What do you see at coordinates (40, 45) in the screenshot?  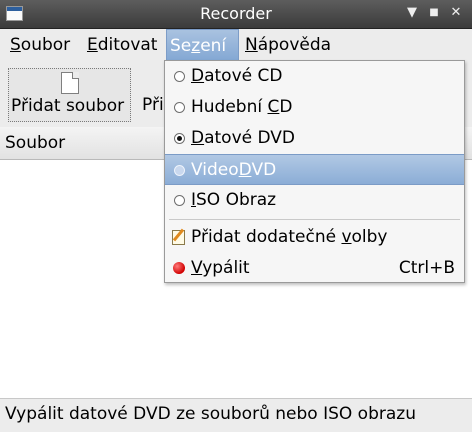 I see `menu-soubor: Soubor` at bounding box center [40, 45].